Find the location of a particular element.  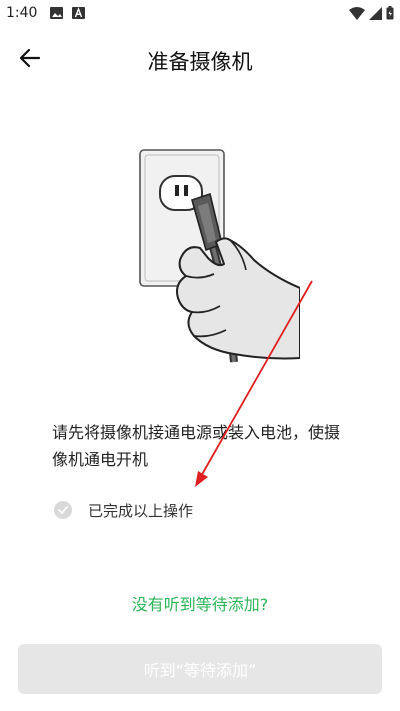

battery-icon is located at coordinates (390, 13).